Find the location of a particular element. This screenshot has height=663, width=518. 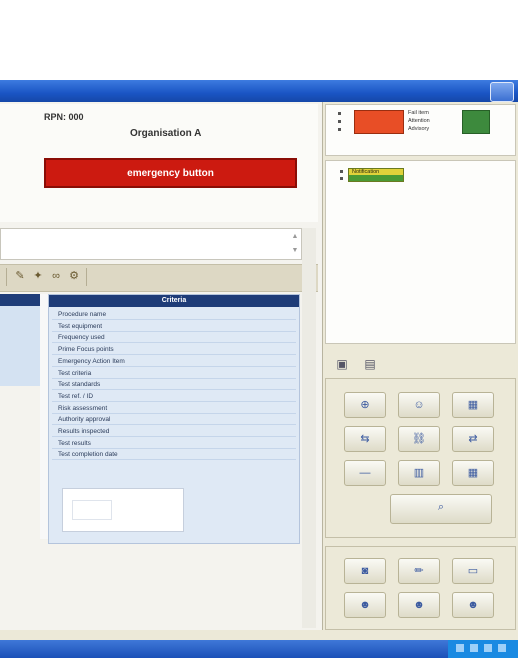

move-icon: ⇆ is located at coordinates (365, 439).